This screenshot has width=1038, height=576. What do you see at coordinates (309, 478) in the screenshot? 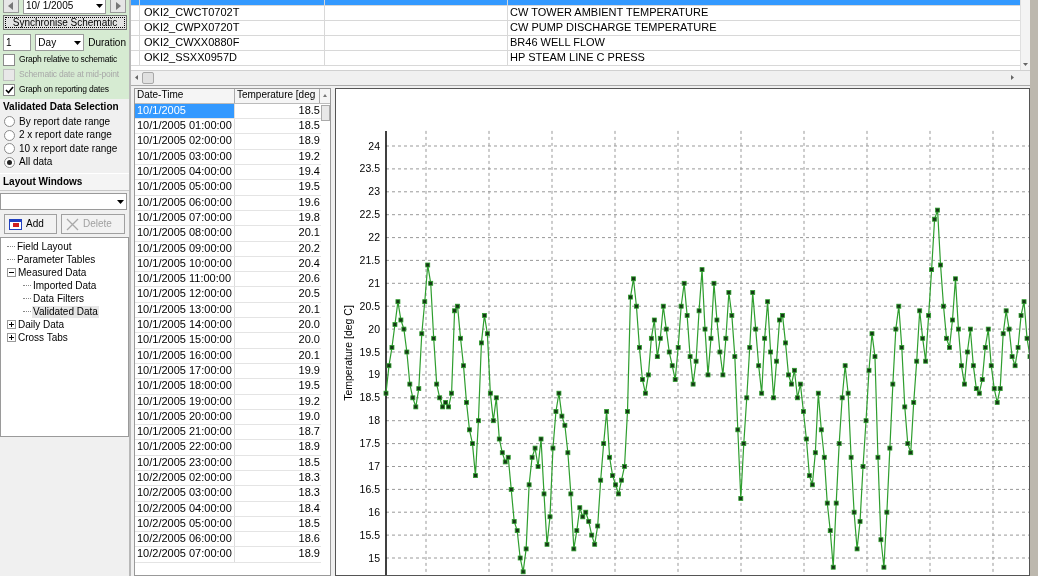
I see `table-cell-text: 18.3` at bounding box center [309, 478].